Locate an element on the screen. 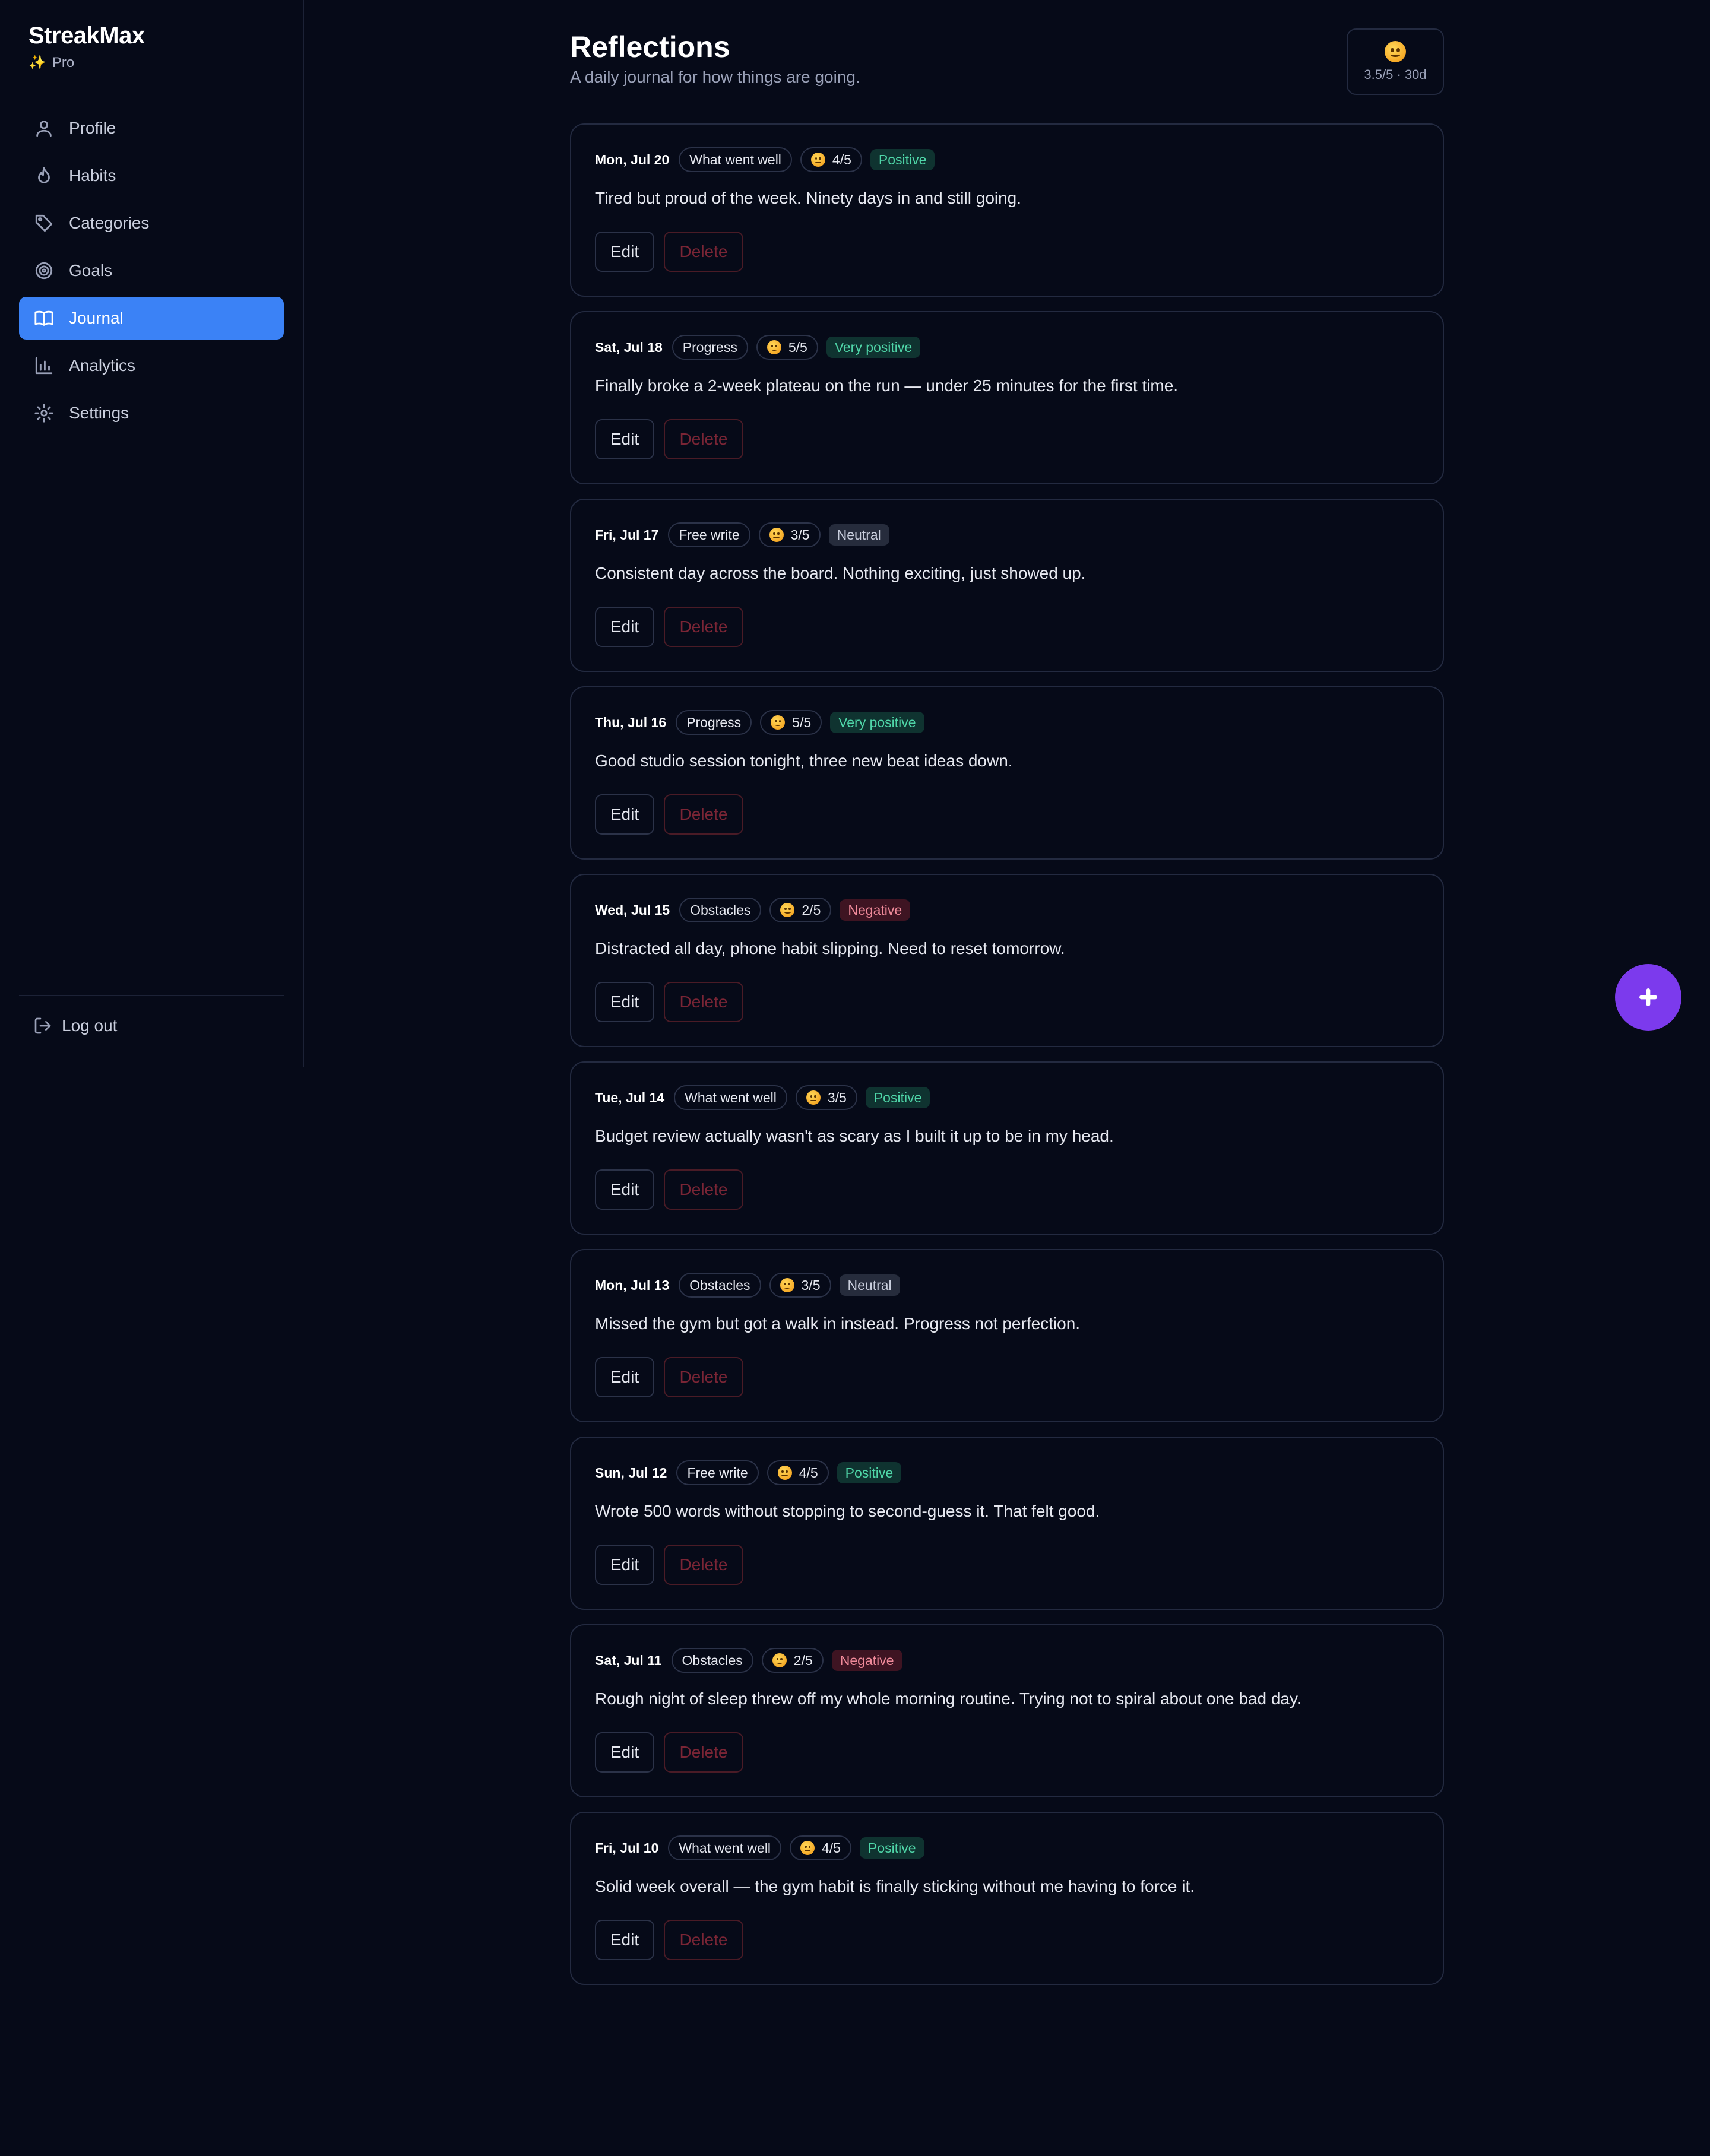 This screenshot has width=1710, height=2156. sidebar-item-label: Analytics is located at coordinates (102, 365).